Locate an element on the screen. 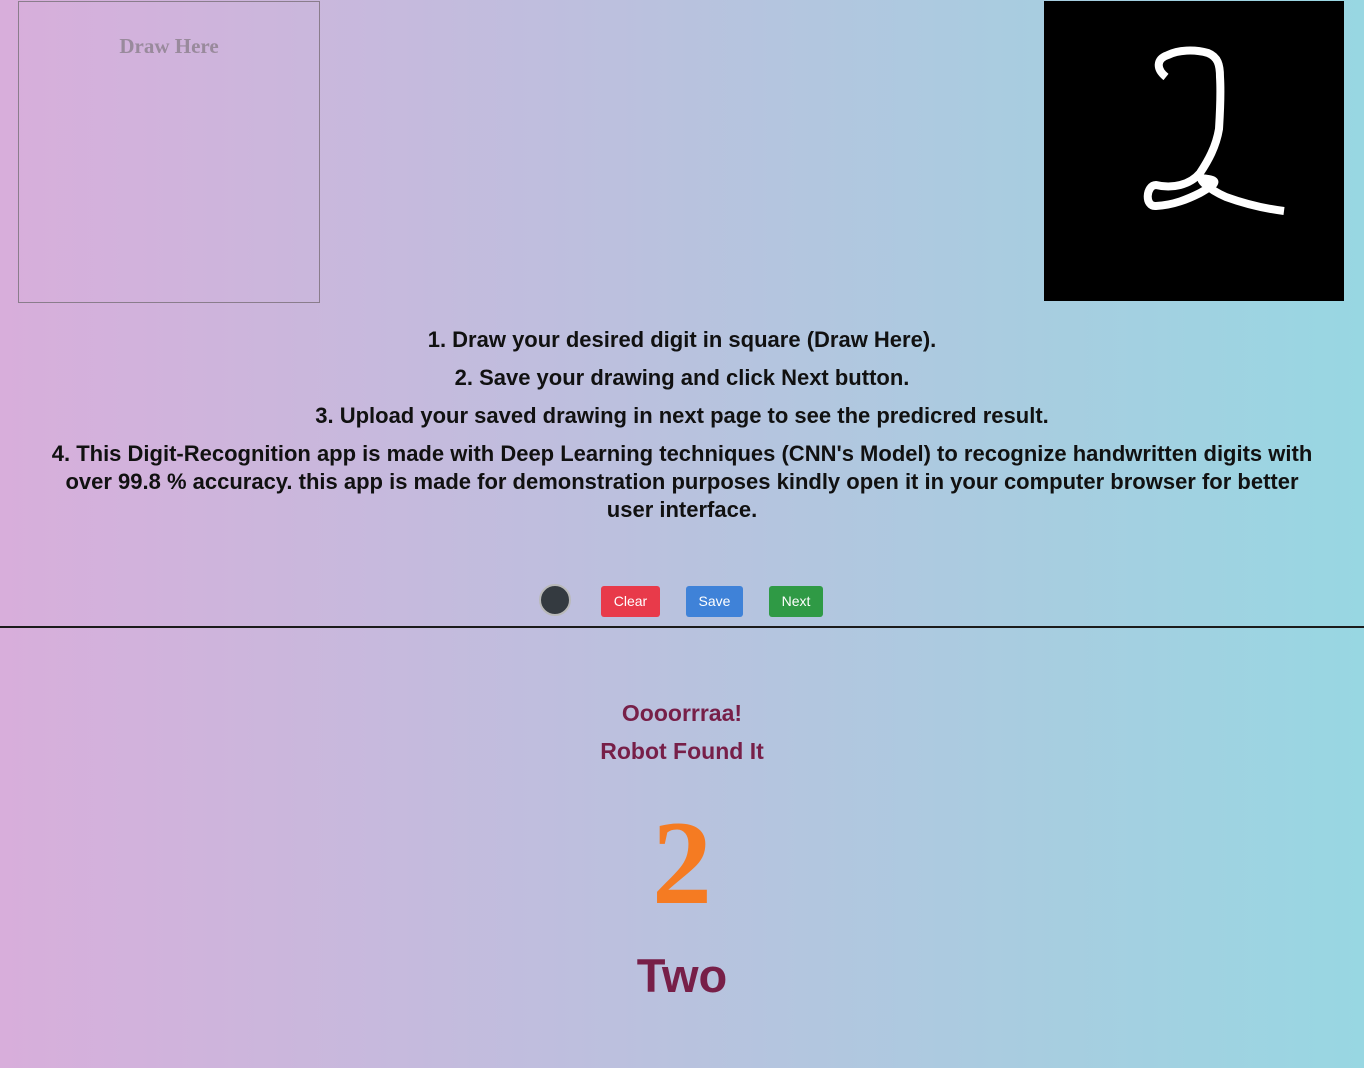  result-subtitle: Robot Found It is located at coordinates (682, 751).